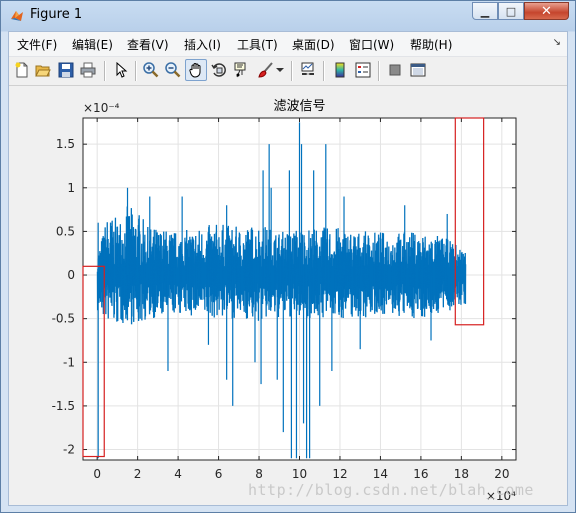  I want to click on link-plot-icon, so click(308, 70).